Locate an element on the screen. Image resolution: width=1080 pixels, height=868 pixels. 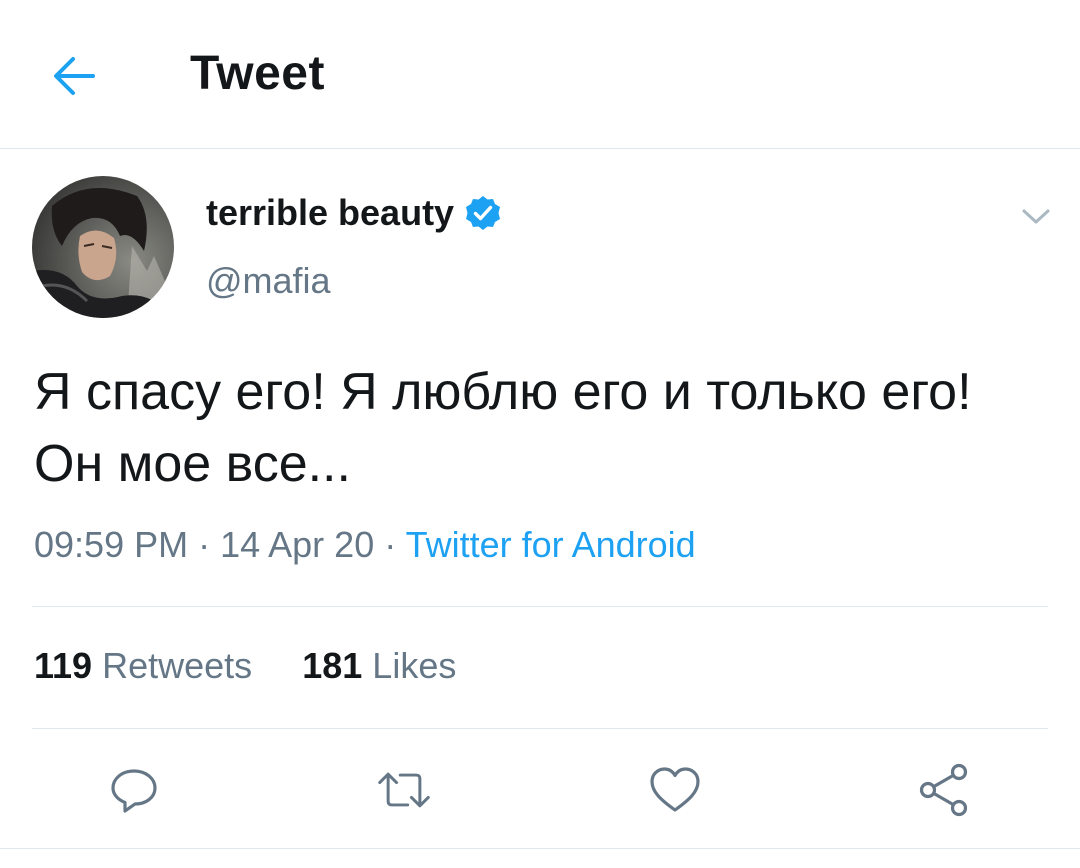
tweet-menu-button is located at coordinates (1036, 216).